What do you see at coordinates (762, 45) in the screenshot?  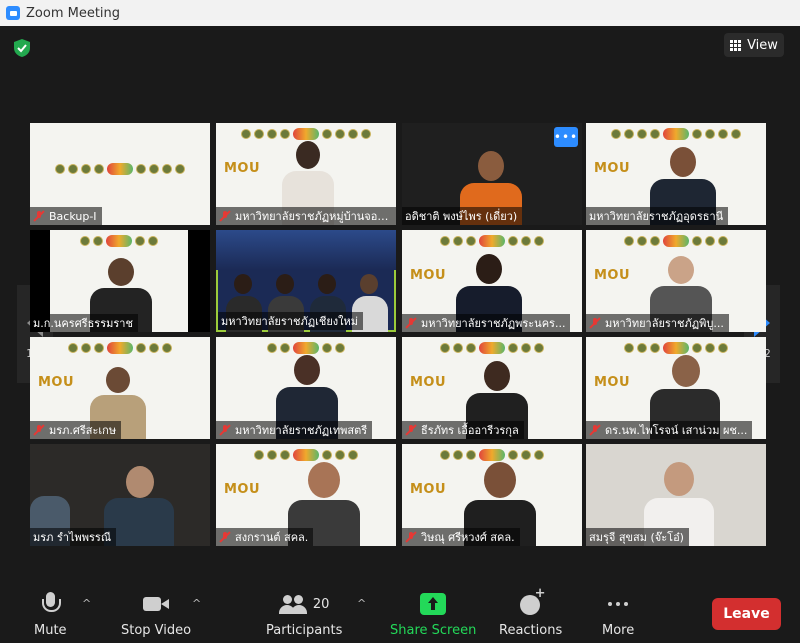 I see `view-label: View` at bounding box center [762, 45].